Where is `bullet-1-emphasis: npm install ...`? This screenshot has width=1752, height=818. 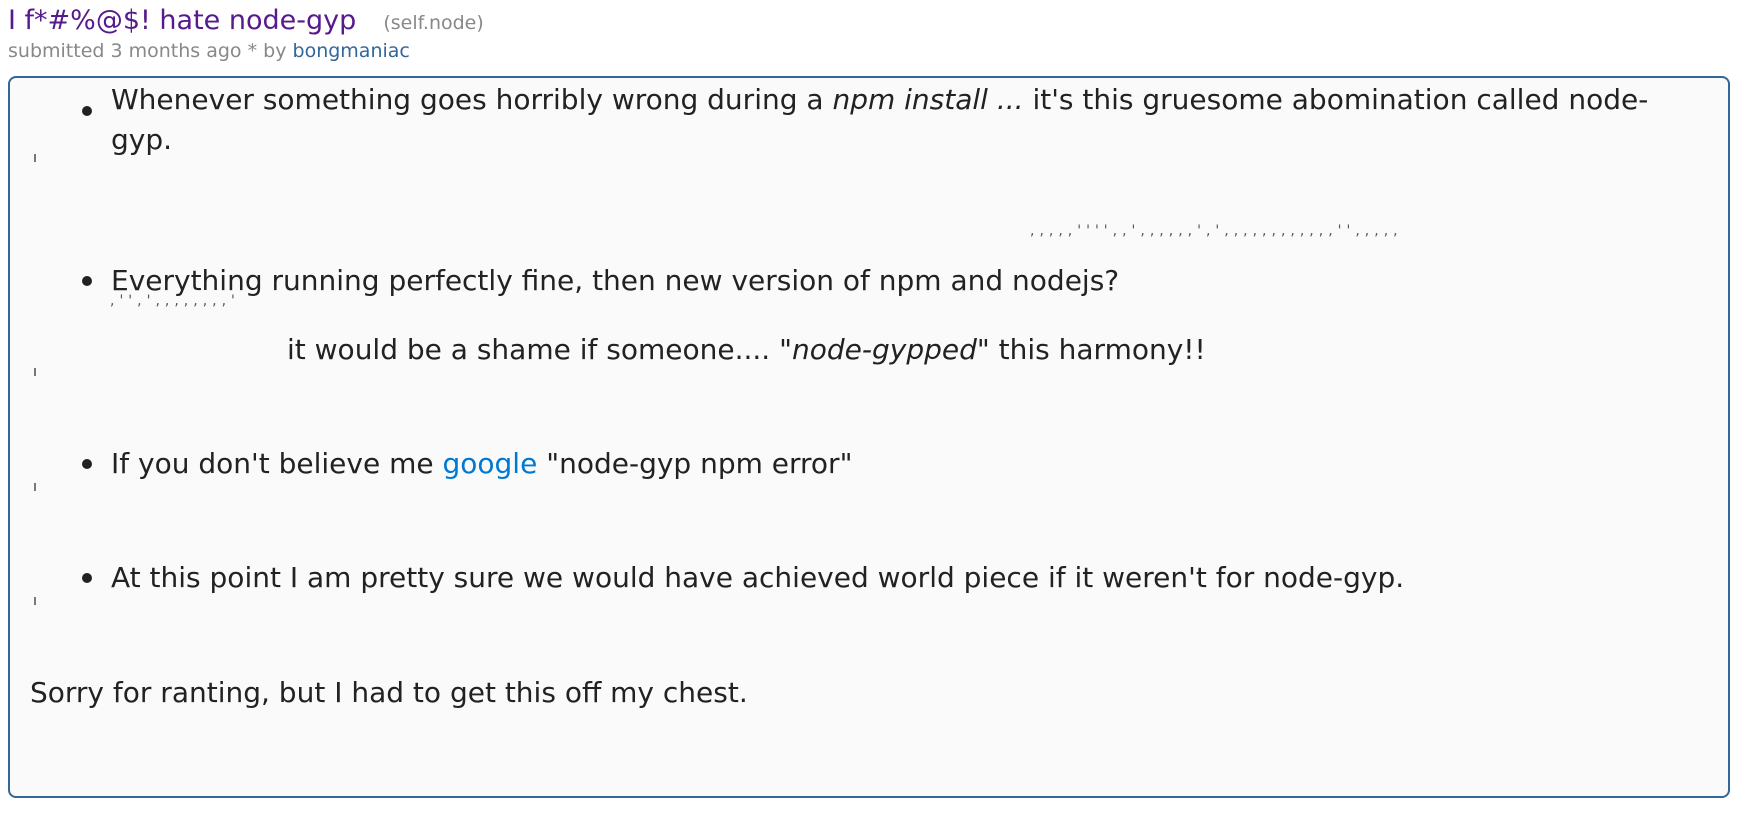 bullet-1-emphasis: npm install ... is located at coordinates (928, 99).